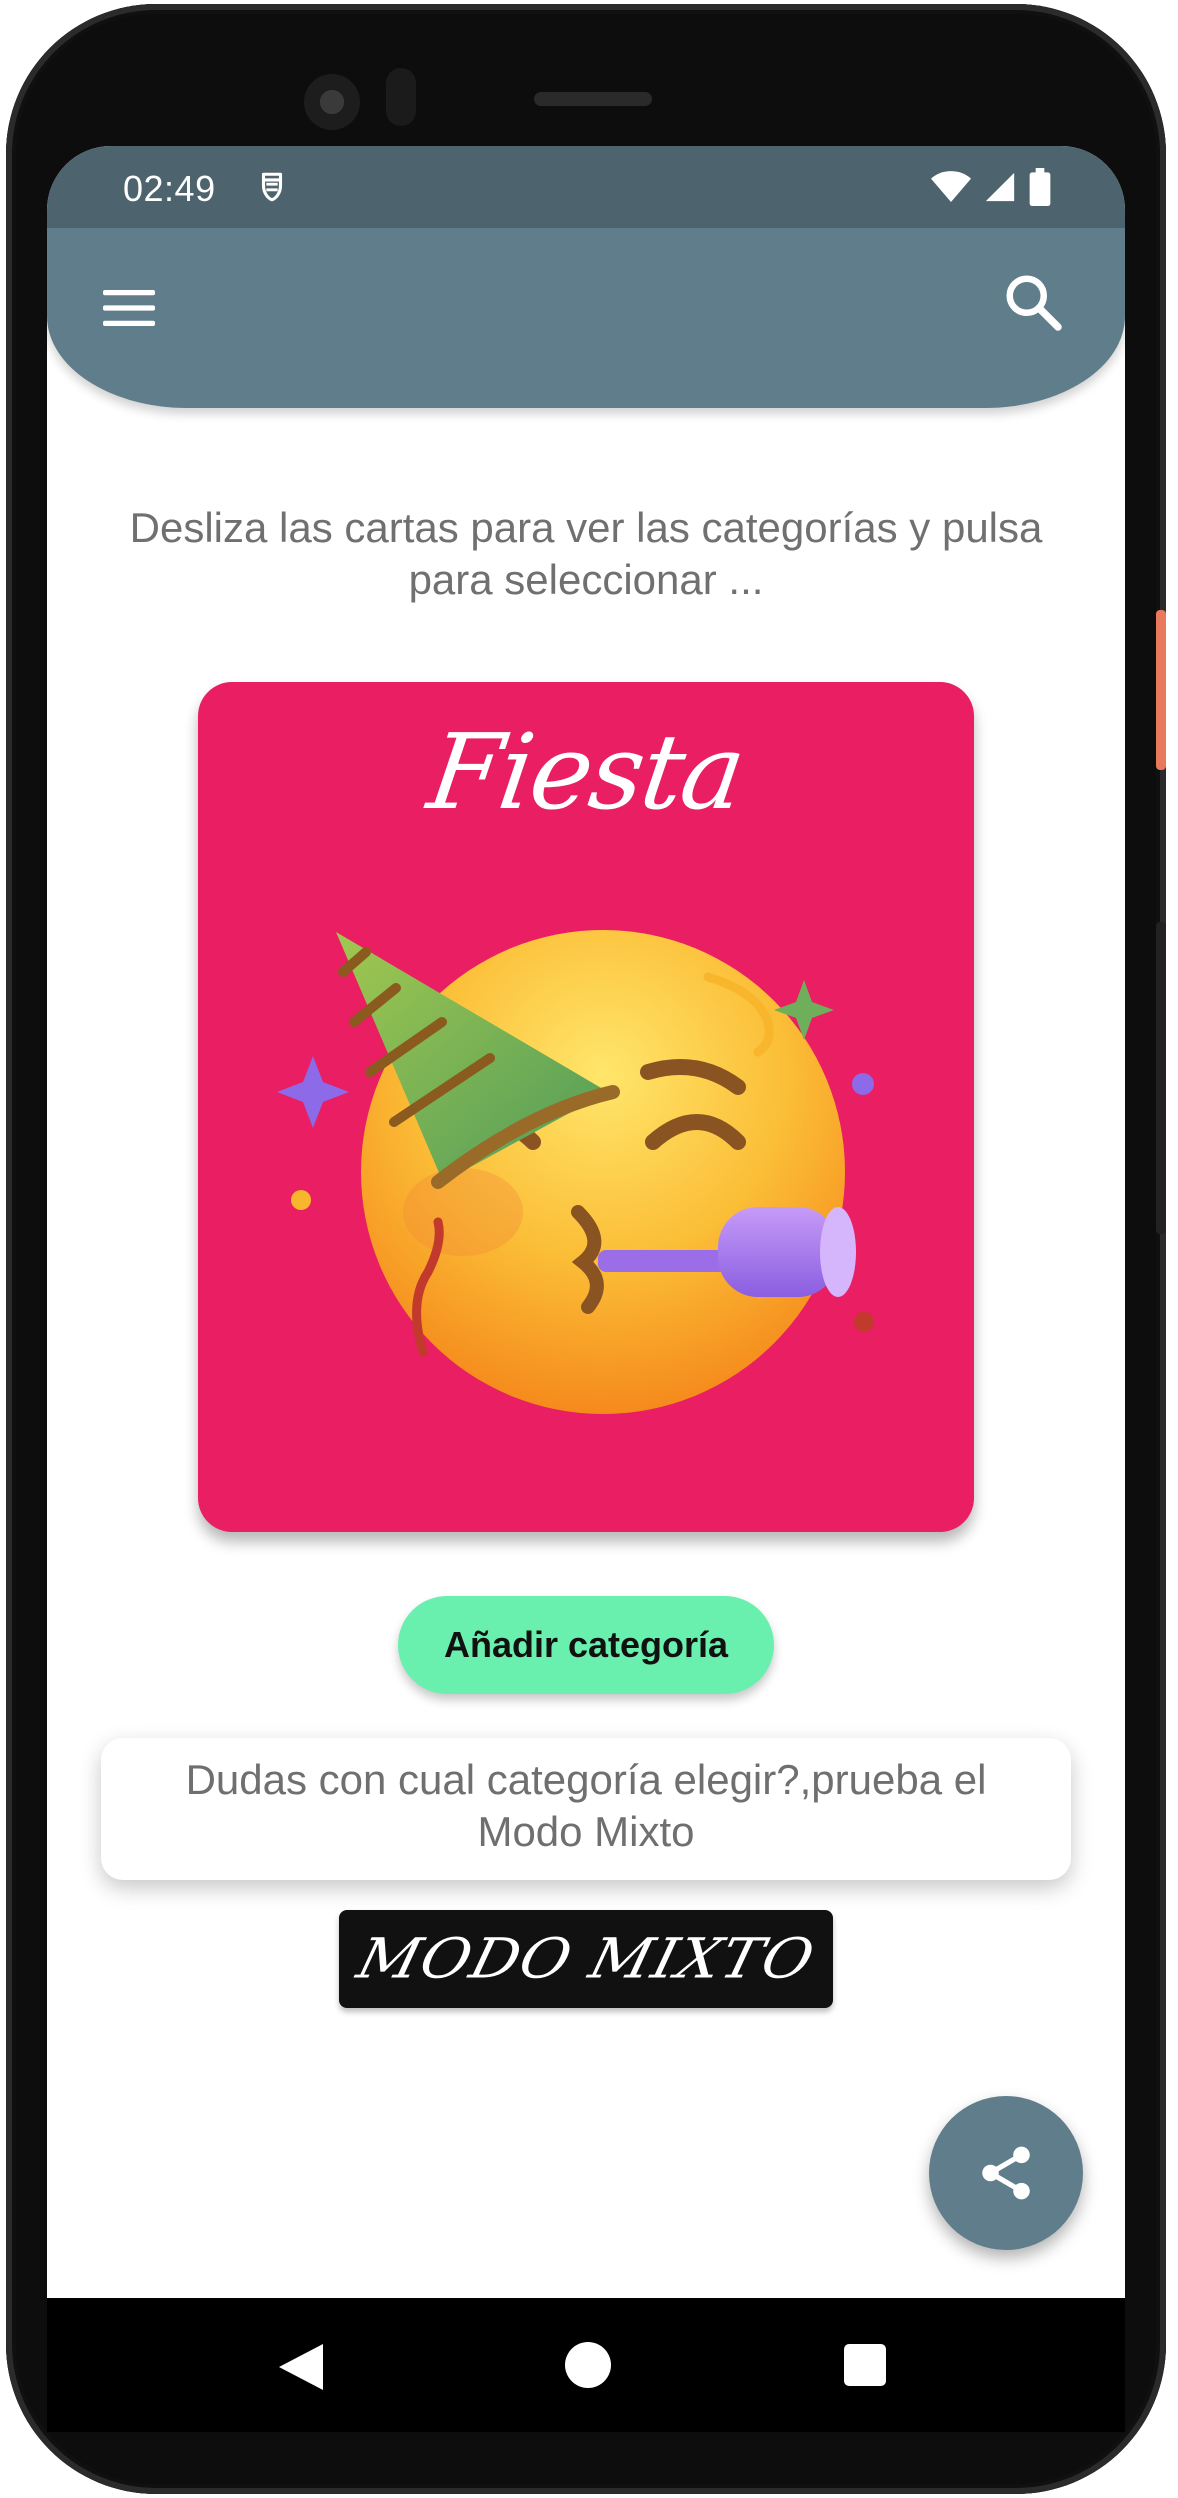 The width and height of the screenshot is (1178, 2498). Describe the element at coordinates (401, 97) in the screenshot. I see `proximity-sensor` at that location.